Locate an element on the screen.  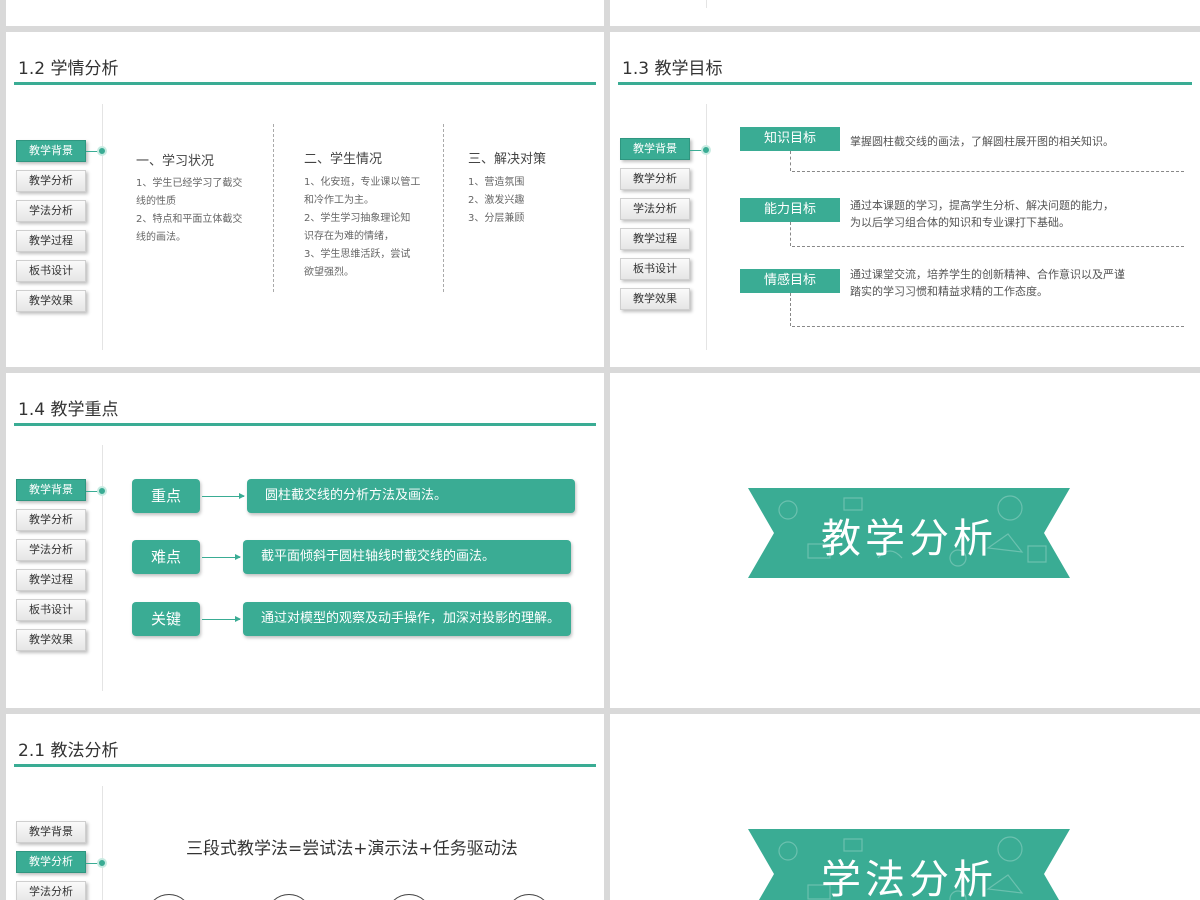
banner-title: 学法分析 is located at coordinates (909, 878).